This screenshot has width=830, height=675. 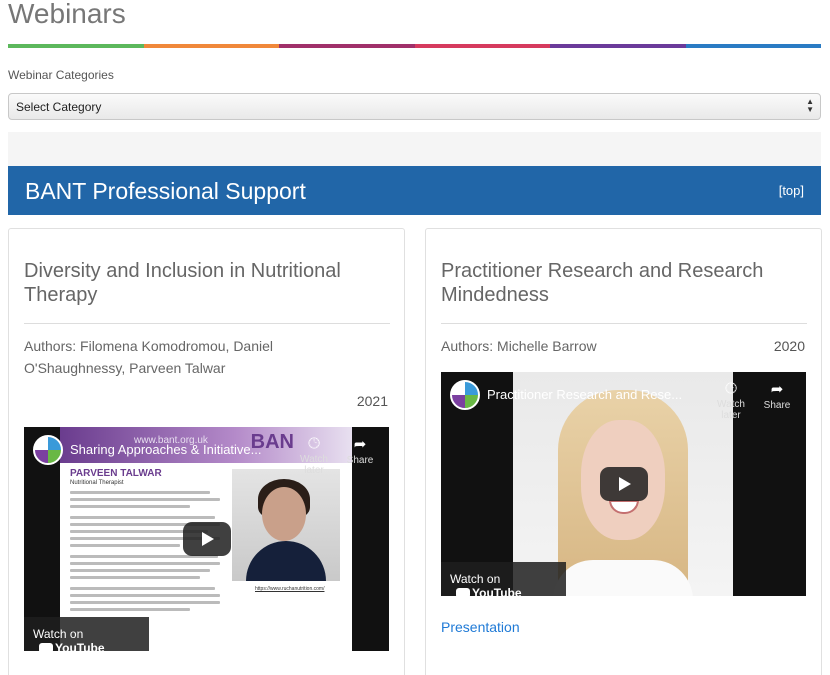 I want to click on spacer-band, so click(x=414, y=149).